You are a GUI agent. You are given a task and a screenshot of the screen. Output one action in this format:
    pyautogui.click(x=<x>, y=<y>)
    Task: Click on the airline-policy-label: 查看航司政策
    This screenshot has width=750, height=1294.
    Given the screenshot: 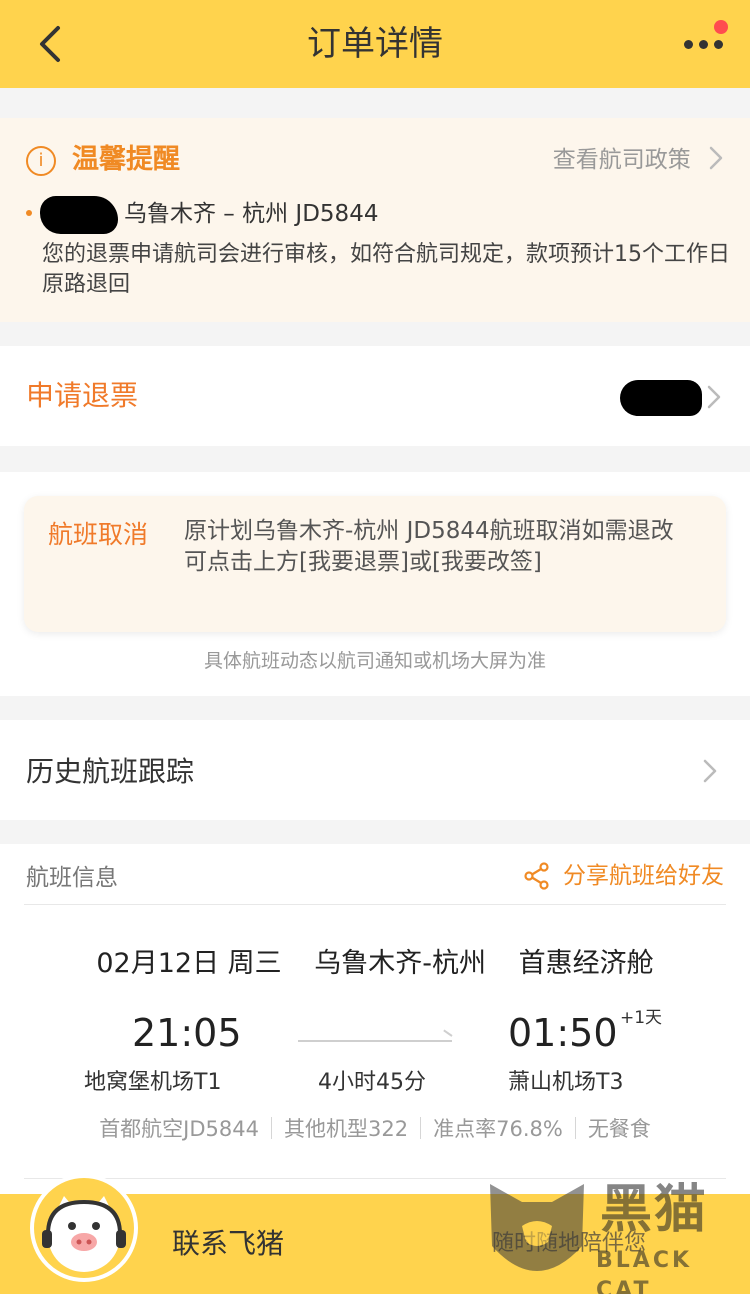 What is the action you would take?
    pyautogui.click(x=621, y=160)
    